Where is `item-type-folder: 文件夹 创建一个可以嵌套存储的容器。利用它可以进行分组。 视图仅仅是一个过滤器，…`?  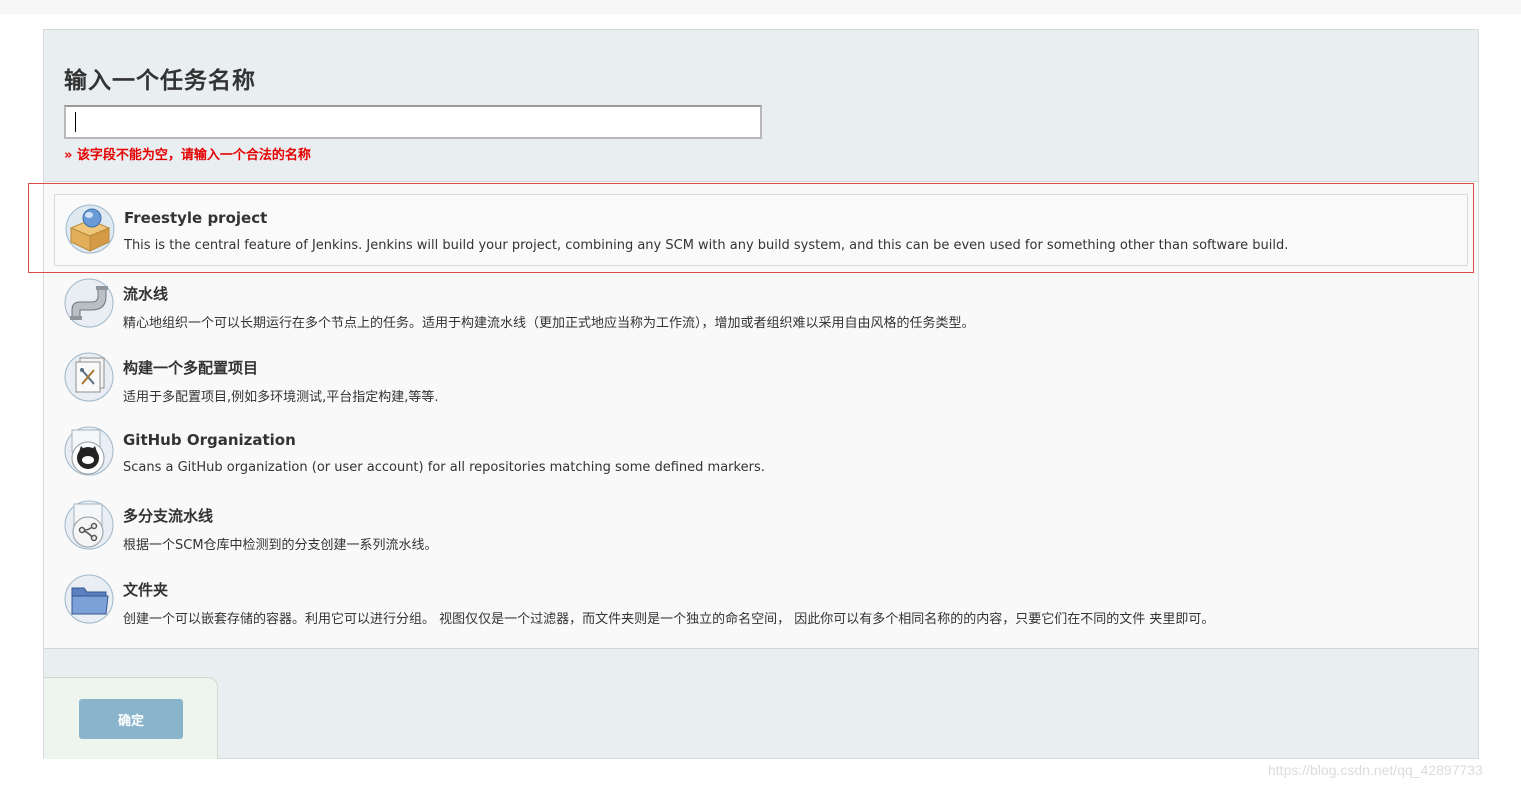 item-type-folder: 文件夹 创建一个可以嵌套存储的容器。利用它可以进行分组。 视图仅仅是一个过滤器，… is located at coordinates (761, 601).